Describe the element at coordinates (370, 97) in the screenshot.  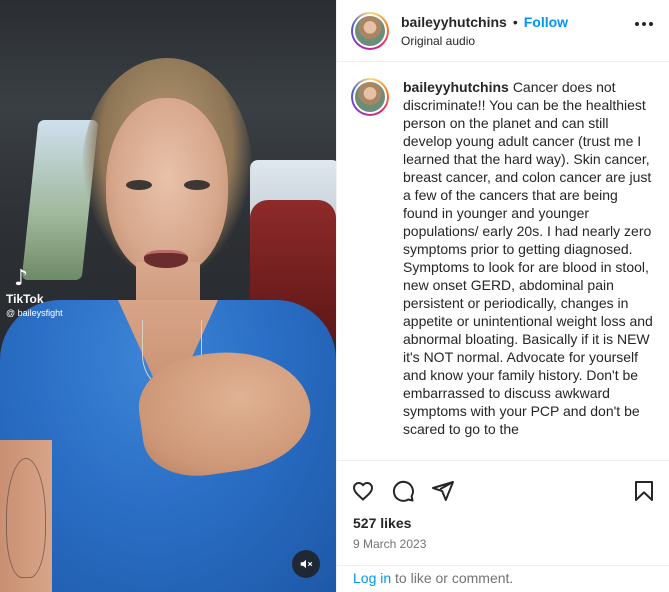
I see `caption-avatar` at that location.